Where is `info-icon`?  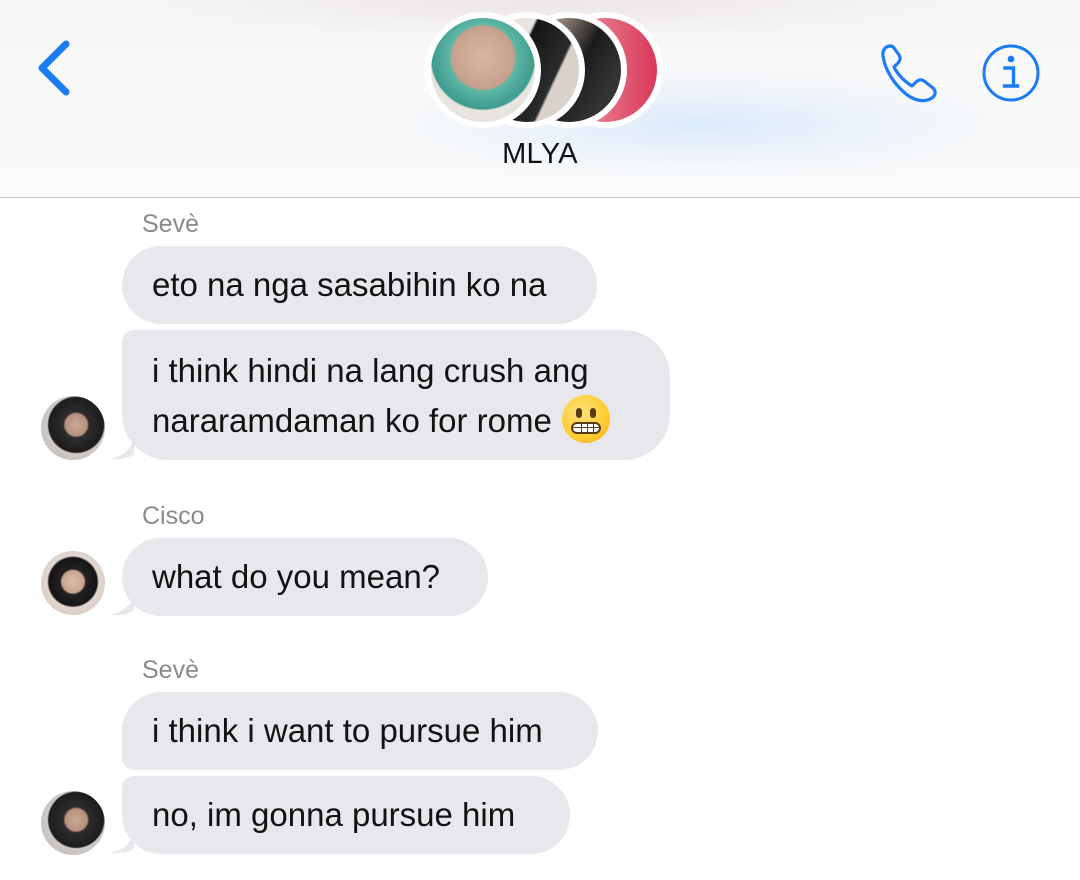
info-icon is located at coordinates (1011, 73).